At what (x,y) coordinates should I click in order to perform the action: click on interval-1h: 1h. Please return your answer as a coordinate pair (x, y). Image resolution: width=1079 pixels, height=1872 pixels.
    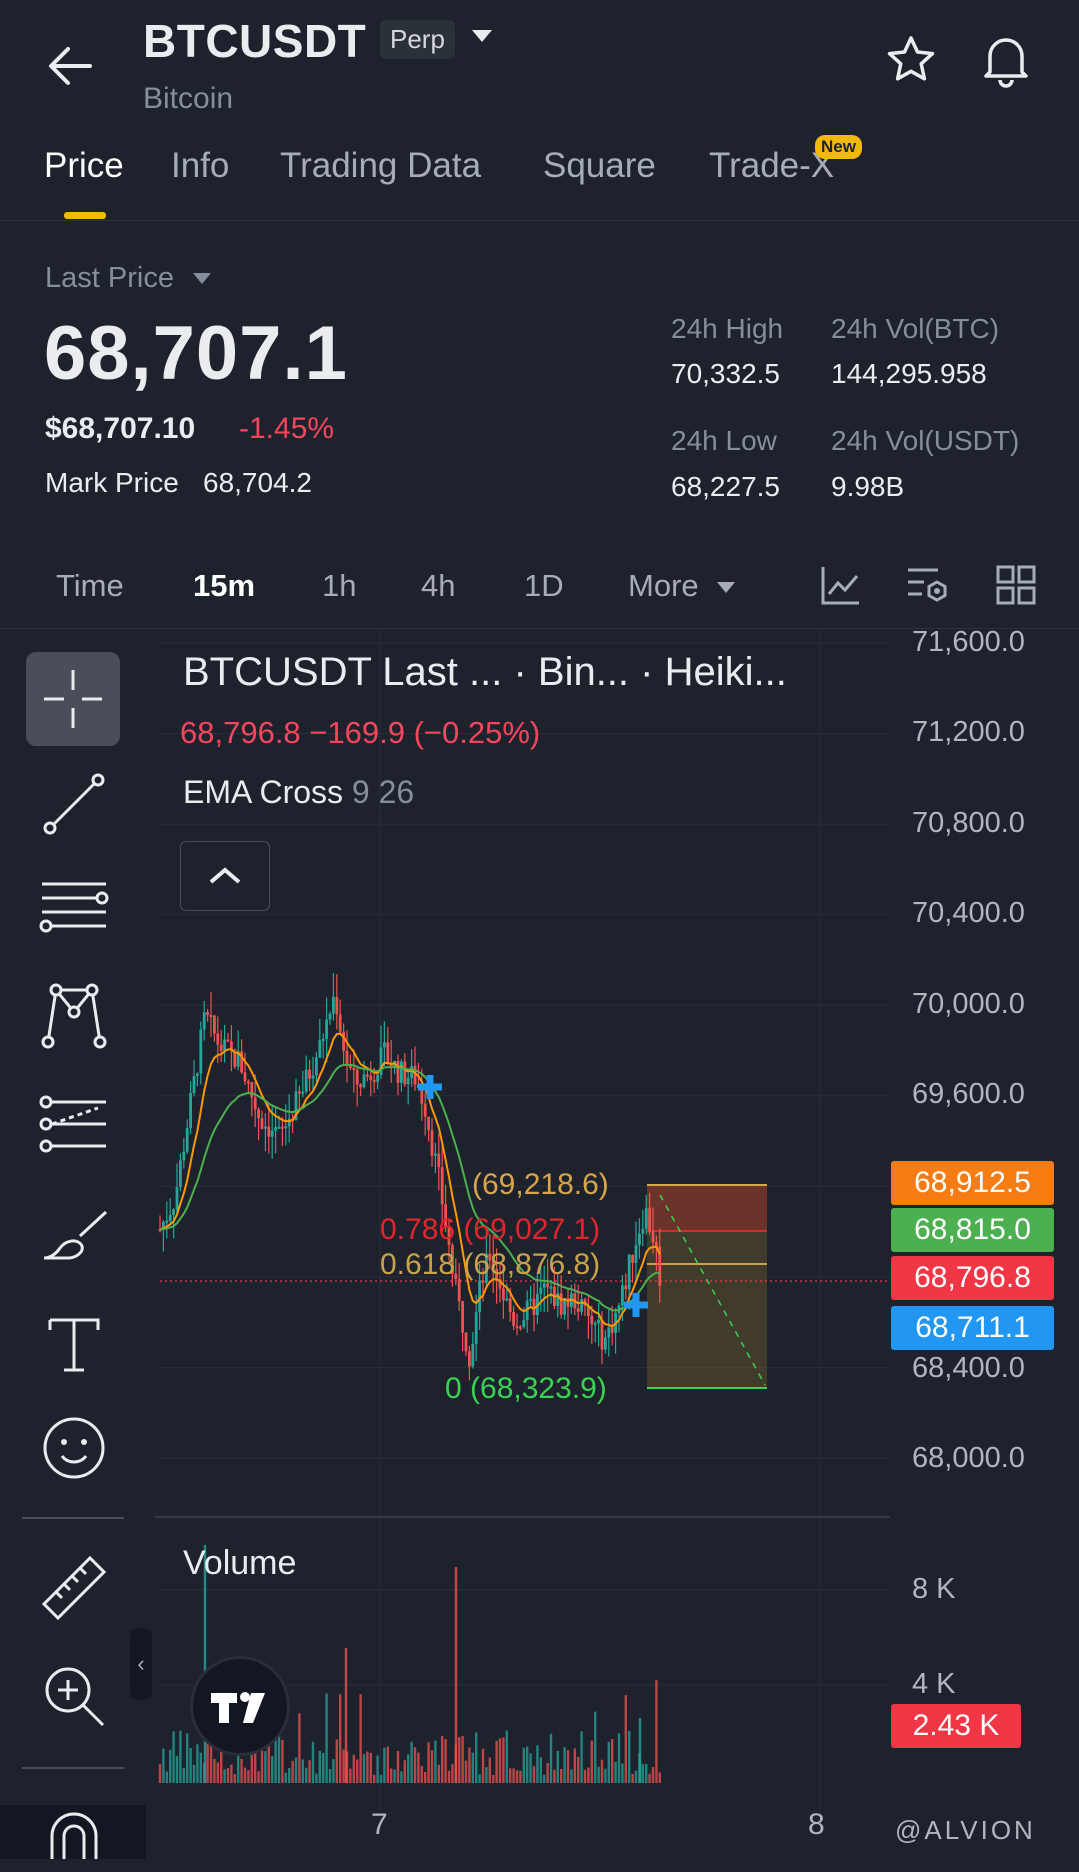
    Looking at the image, I should click on (339, 586).